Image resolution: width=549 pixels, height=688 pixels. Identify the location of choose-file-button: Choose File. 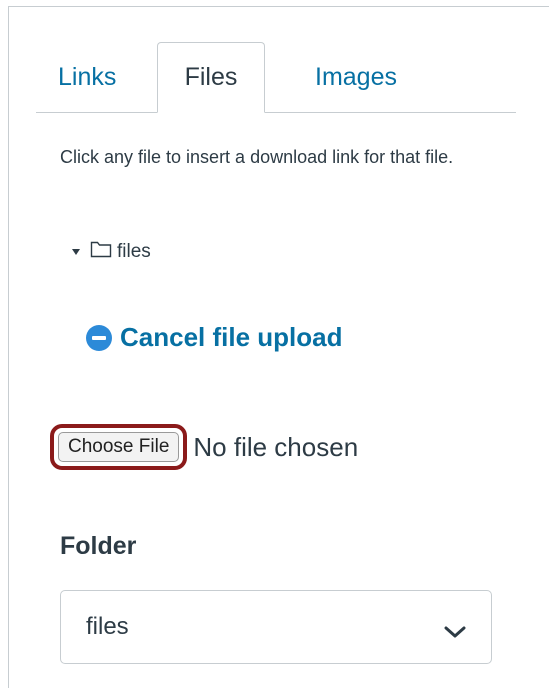
(119, 447).